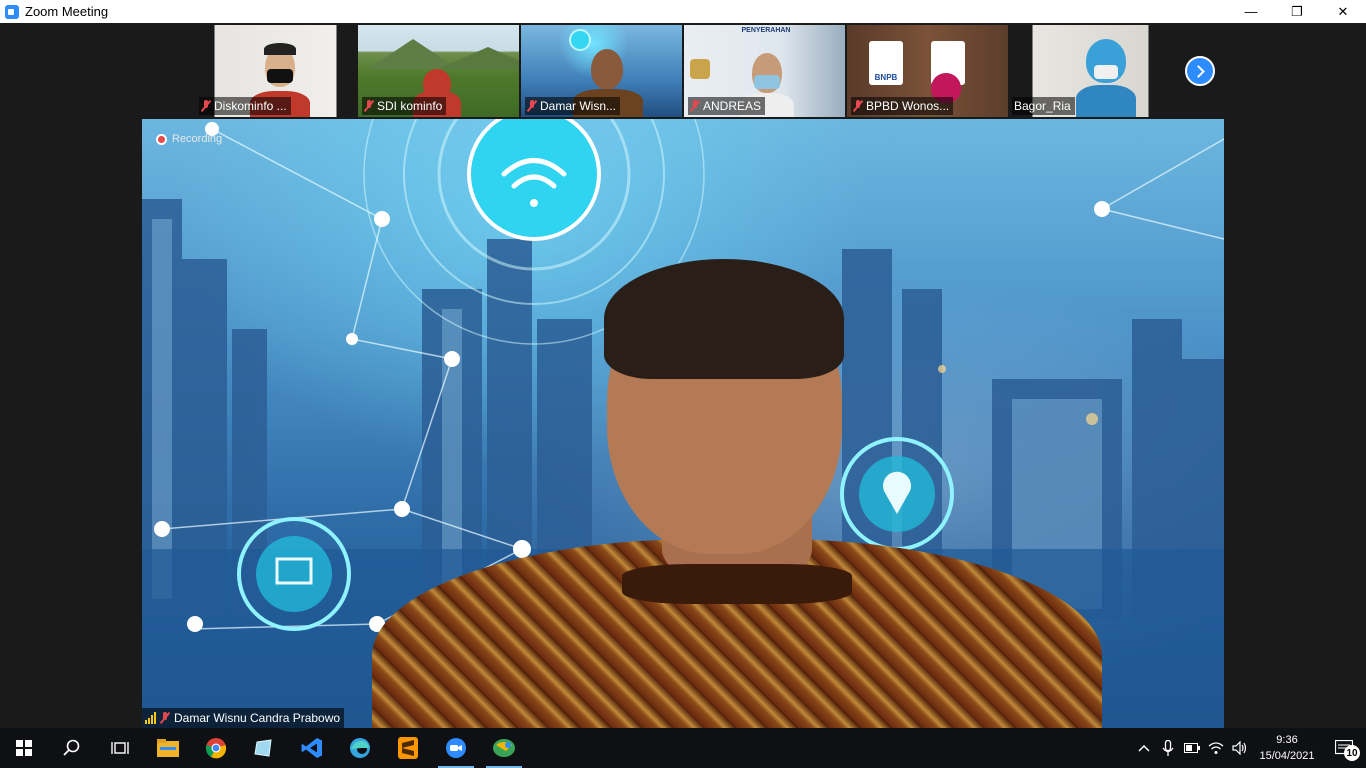  I want to click on recording-indicator: Recording, so click(189, 139).